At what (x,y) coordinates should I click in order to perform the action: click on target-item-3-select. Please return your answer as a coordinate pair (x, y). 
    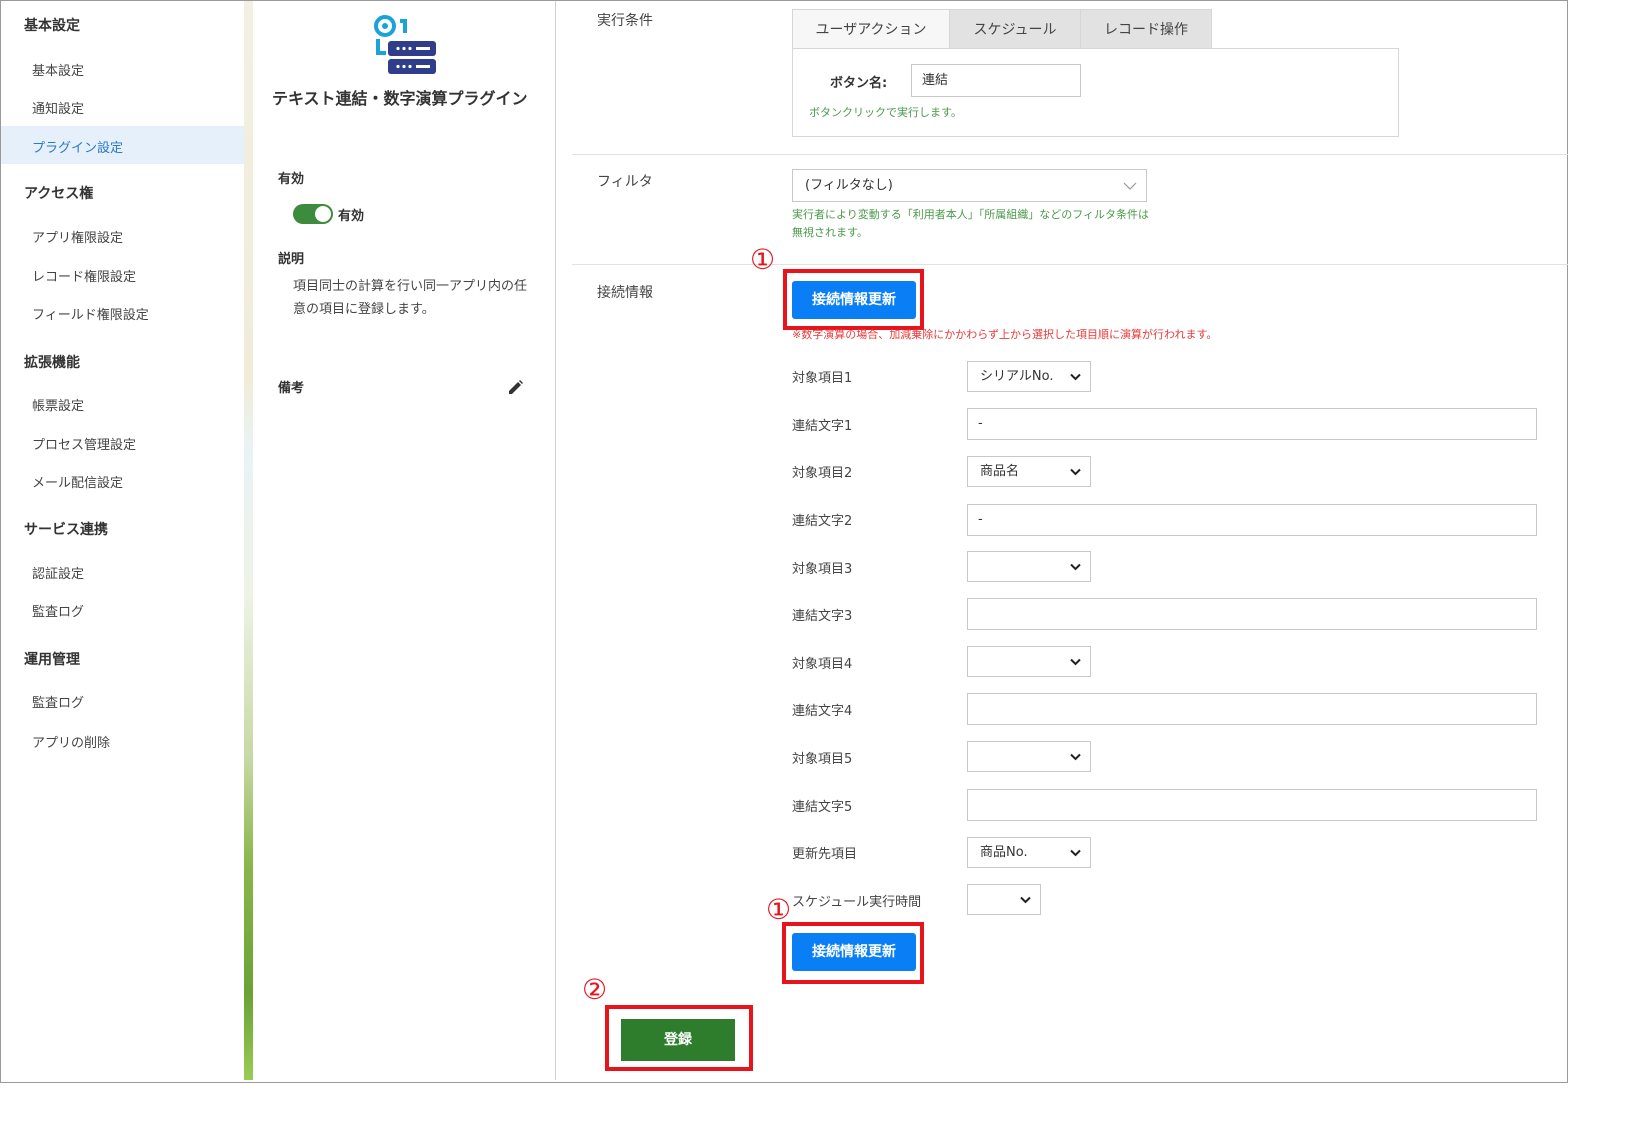
    Looking at the image, I should click on (1029, 566).